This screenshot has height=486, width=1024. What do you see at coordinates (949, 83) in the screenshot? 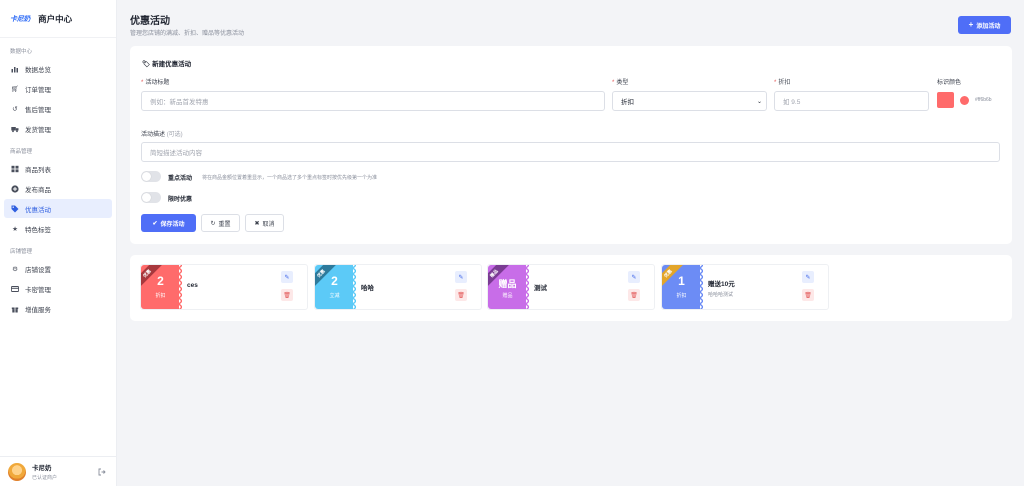
I see `color-label: 标识颜色` at bounding box center [949, 83].